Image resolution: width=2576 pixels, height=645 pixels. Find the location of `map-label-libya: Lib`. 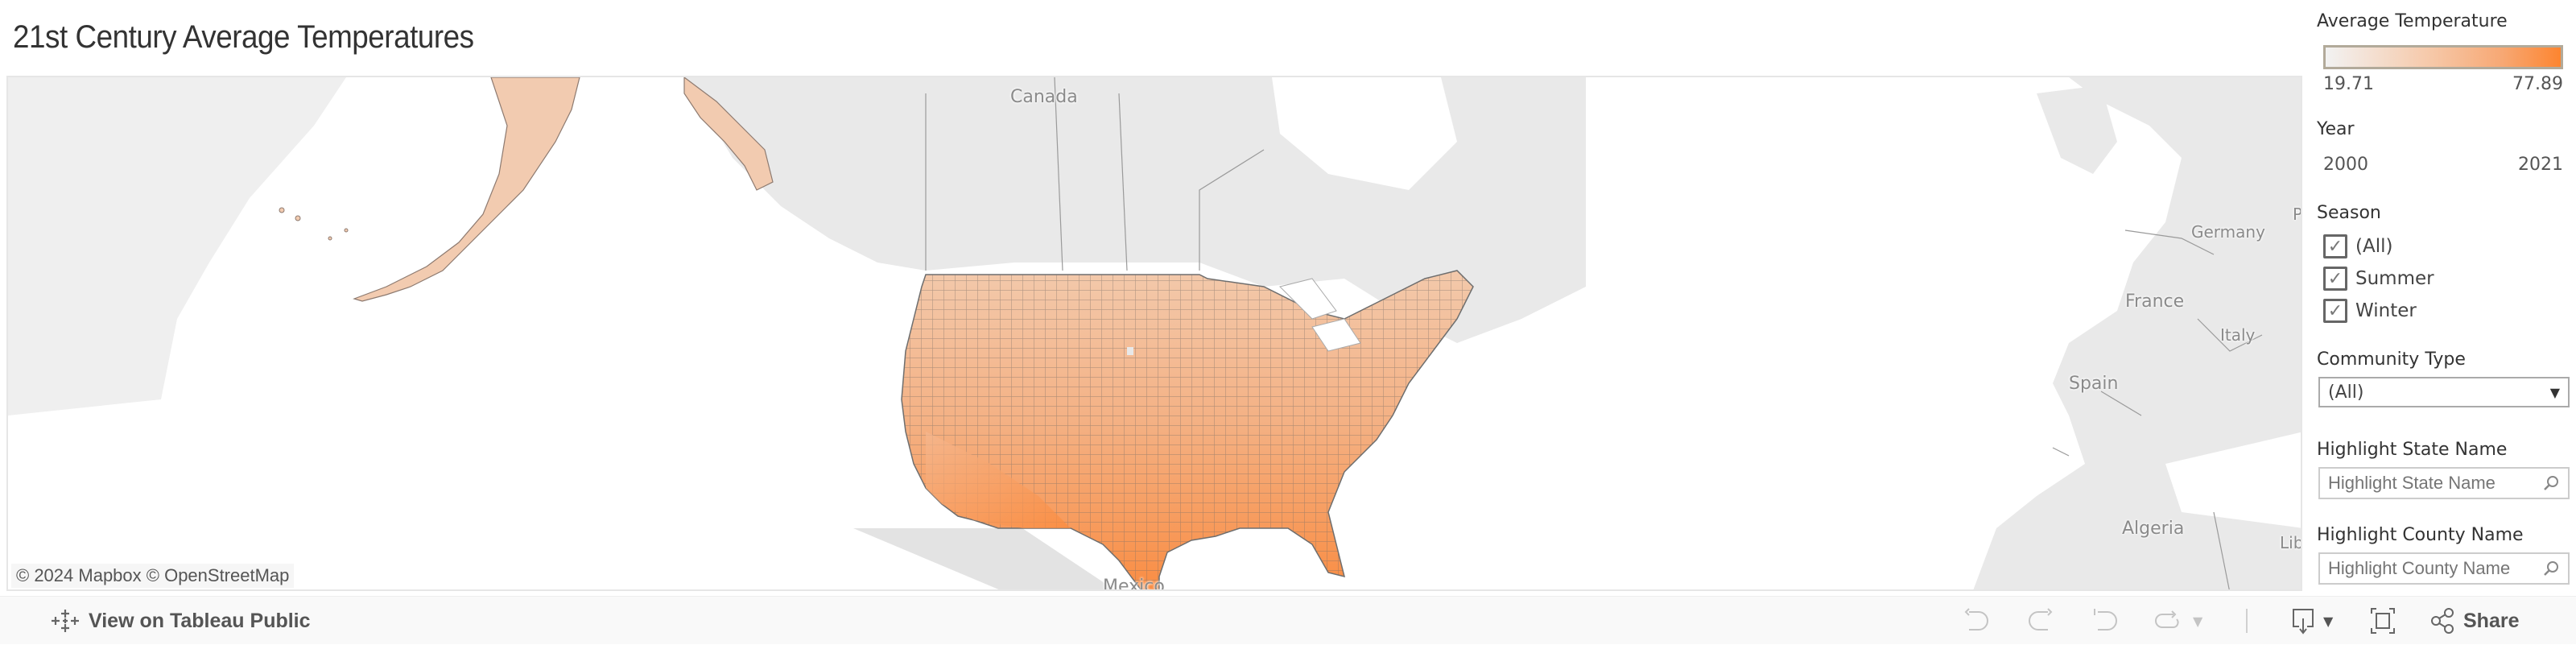

map-label-libya: Lib is located at coordinates (2291, 542).